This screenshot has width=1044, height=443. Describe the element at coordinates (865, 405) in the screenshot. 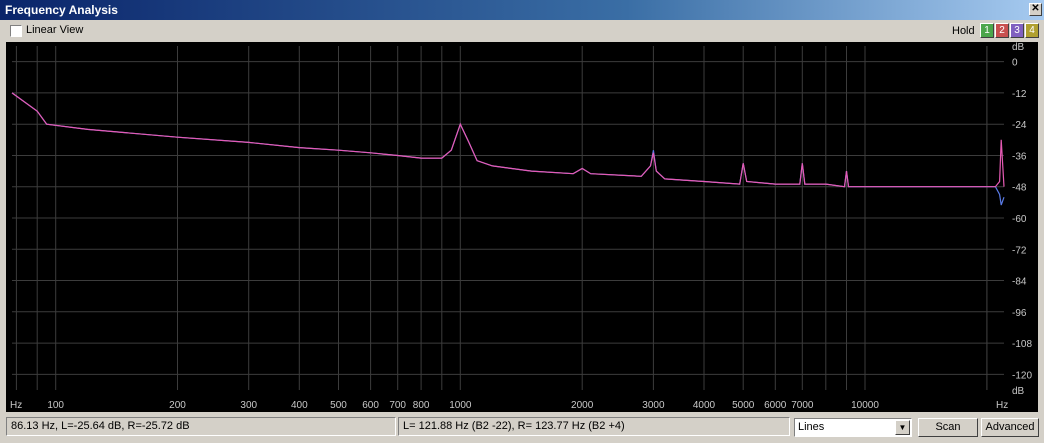

I see `x-tick-label: 10000` at that location.